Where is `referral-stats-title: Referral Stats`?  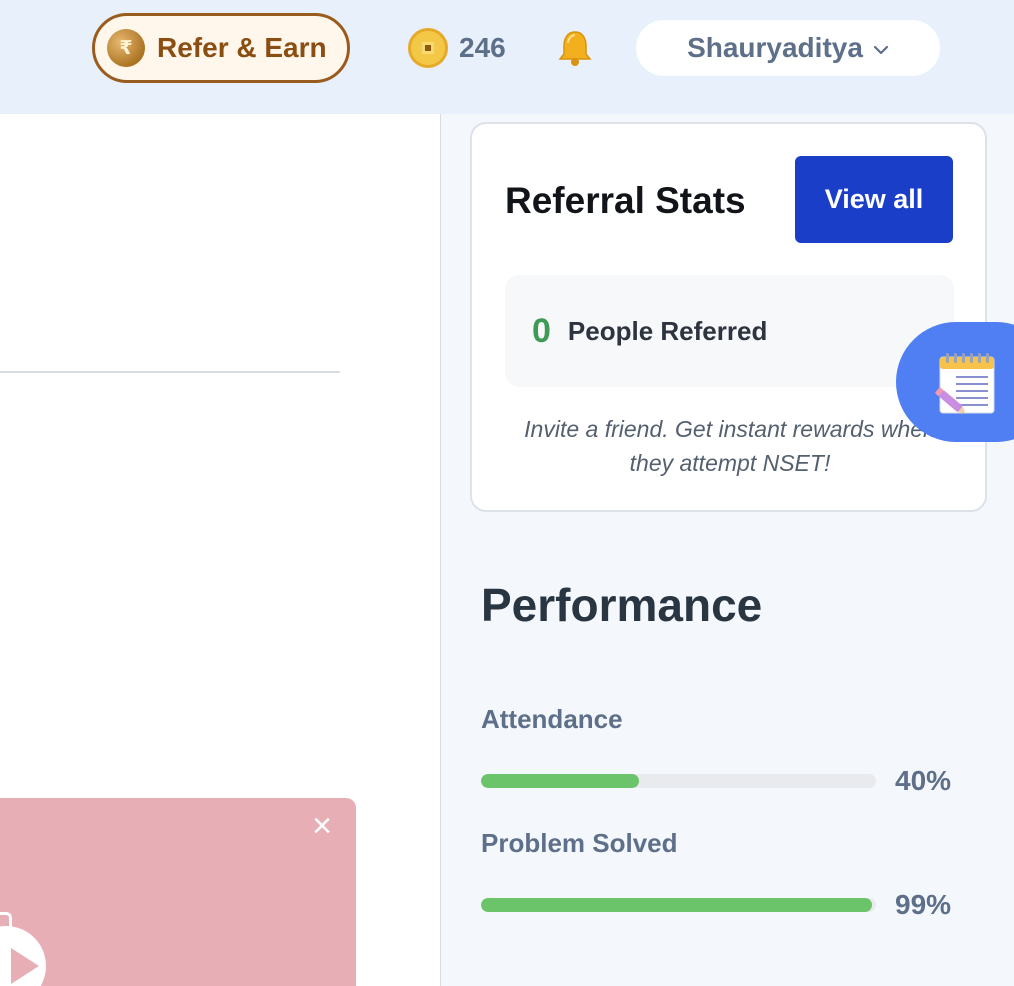
referral-stats-title: Referral Stats is located at coordinates (625, 200).